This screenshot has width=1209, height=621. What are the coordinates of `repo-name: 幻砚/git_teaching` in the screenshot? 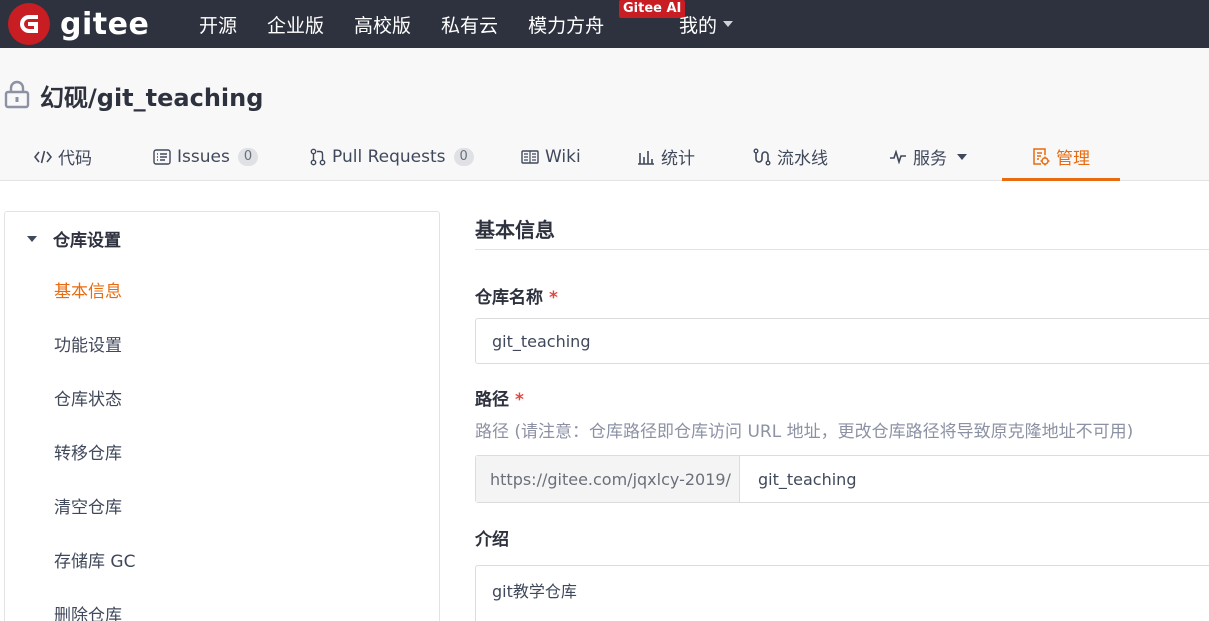 It's located at (151, 95).